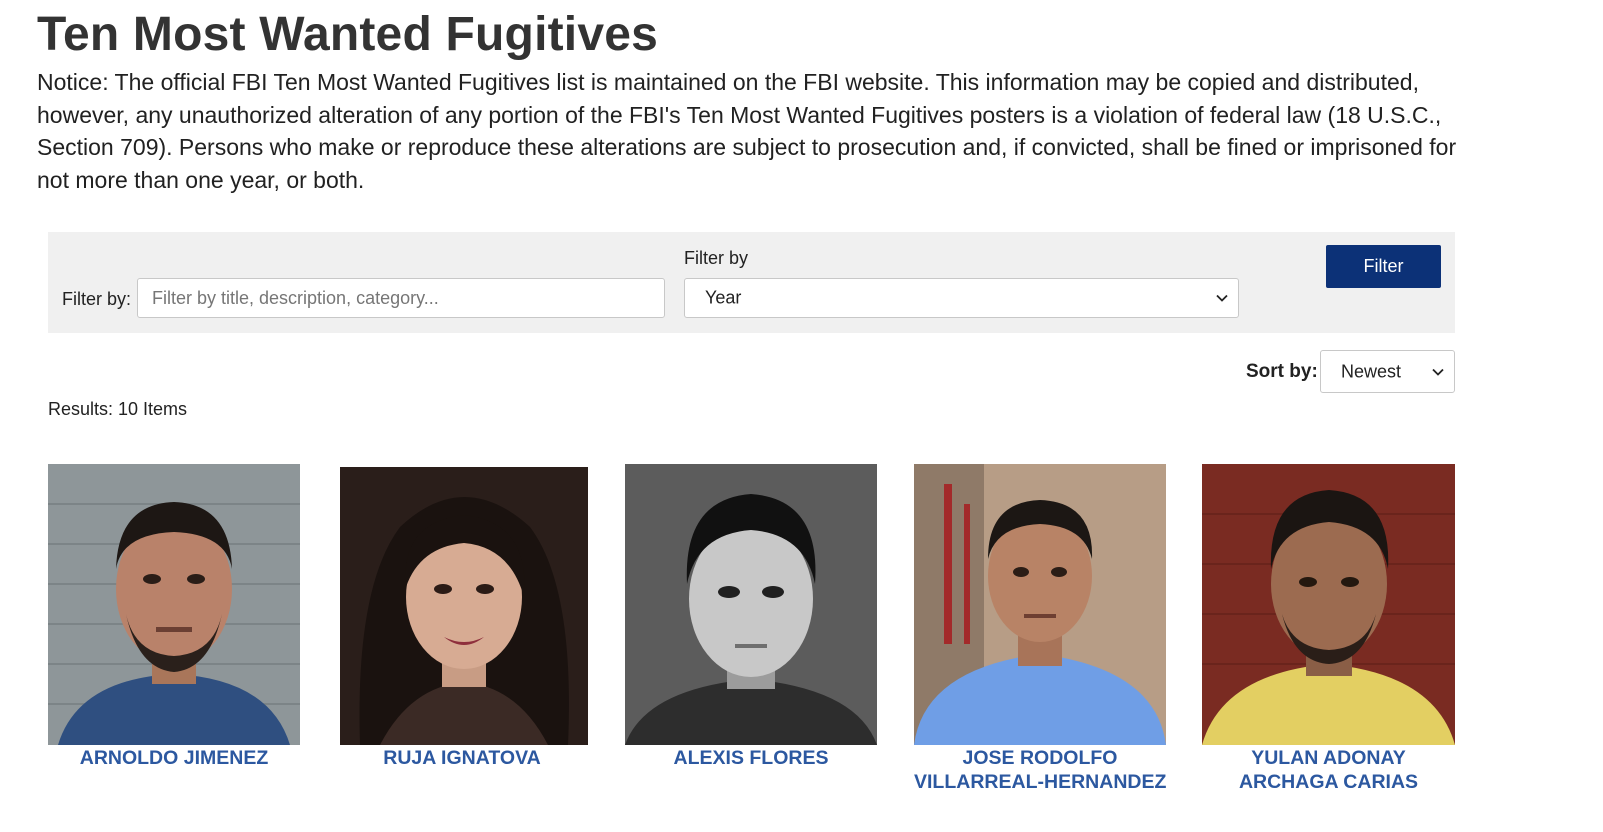 The height and width of the screenshot is (832, 1603). I want to click on fugitive-name-link: ARNOLDO JIMENEZ, so click(174, 758).